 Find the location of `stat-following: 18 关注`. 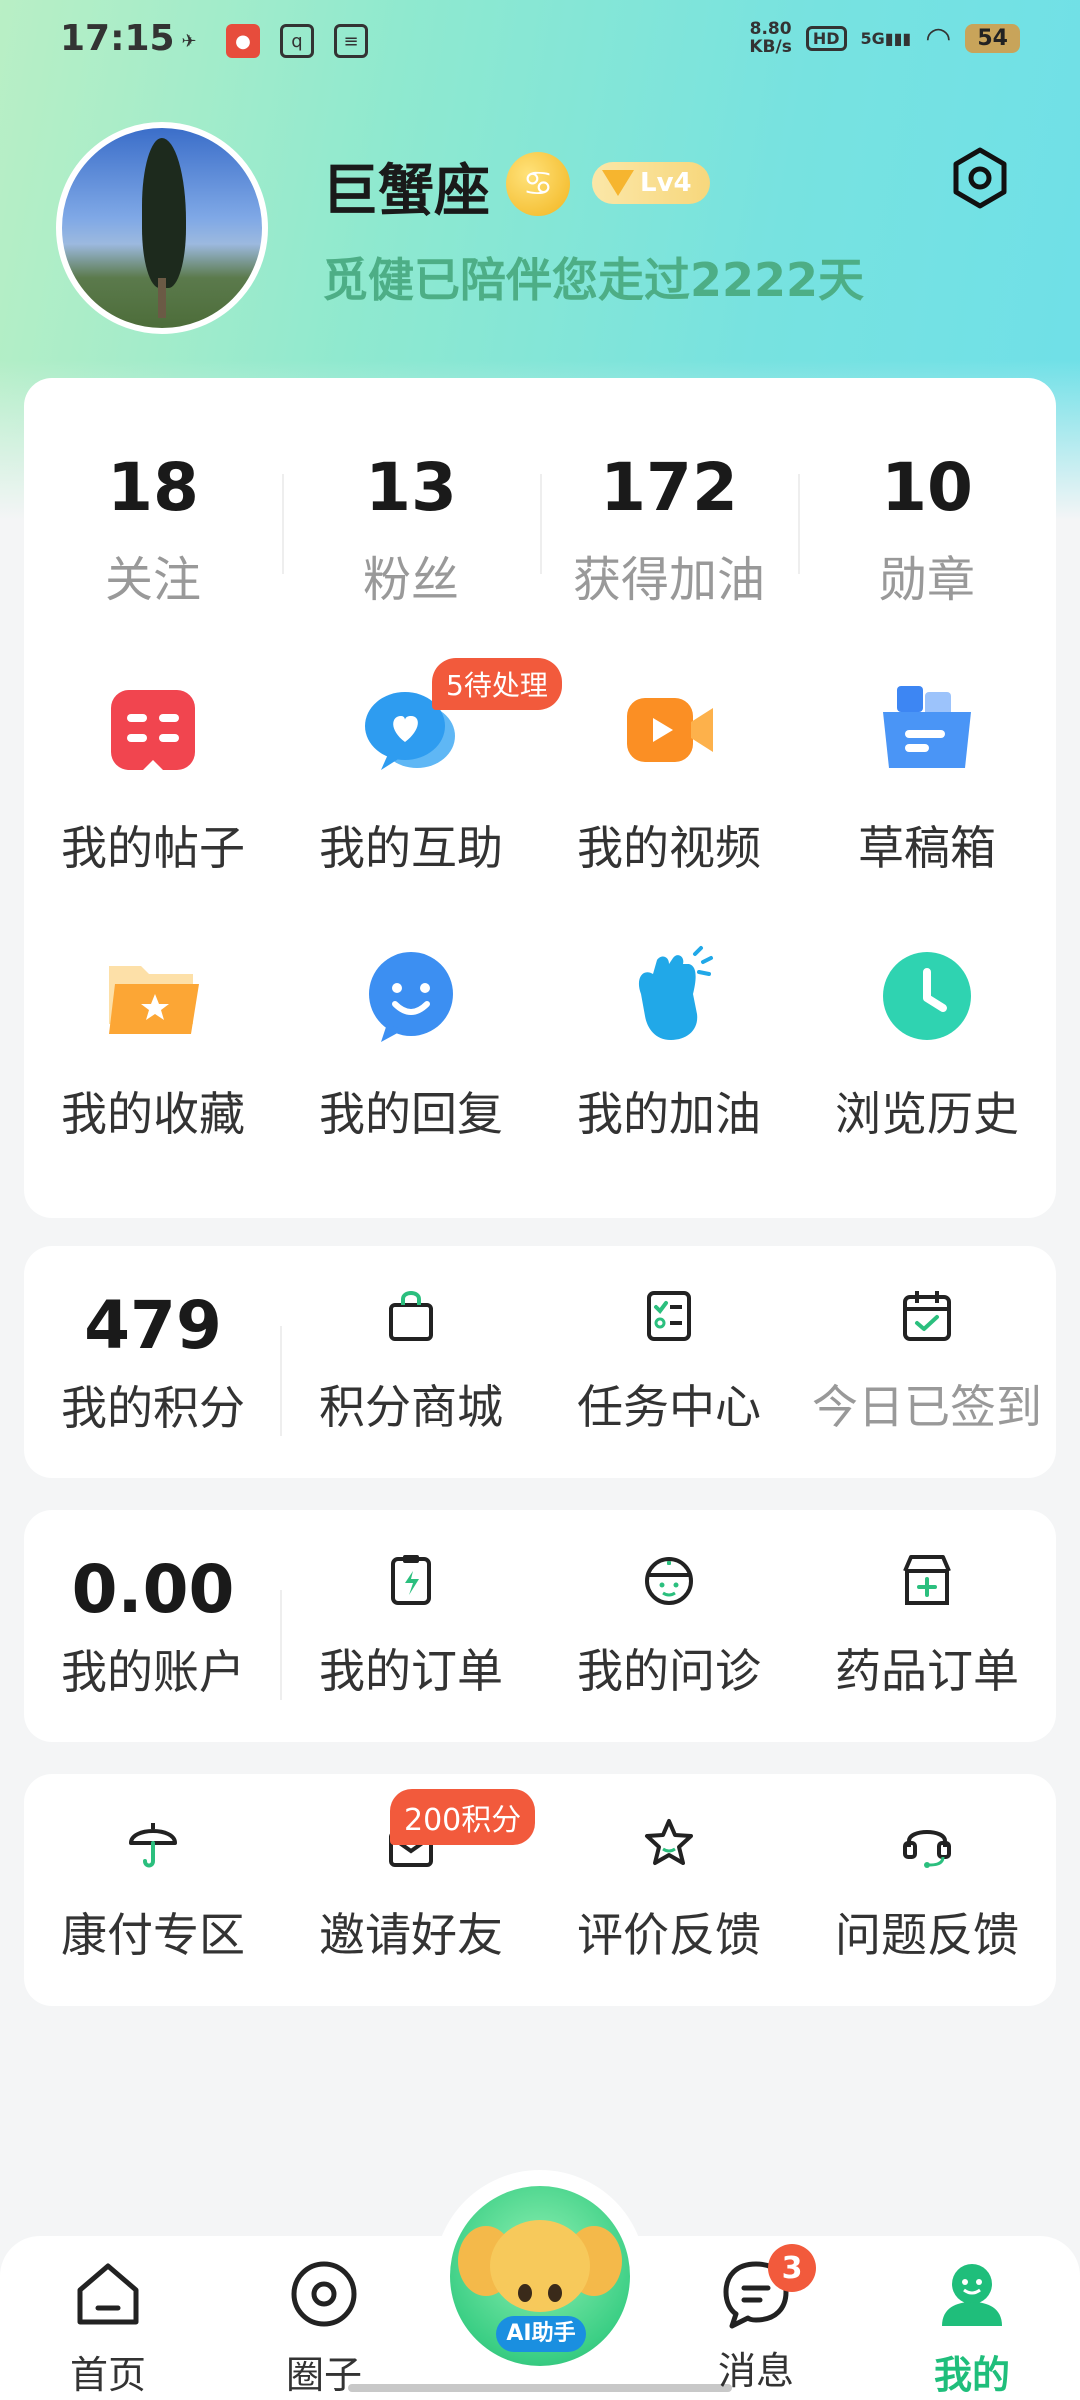

stat-following: 18 关注 is located at coordinates (153, 529).